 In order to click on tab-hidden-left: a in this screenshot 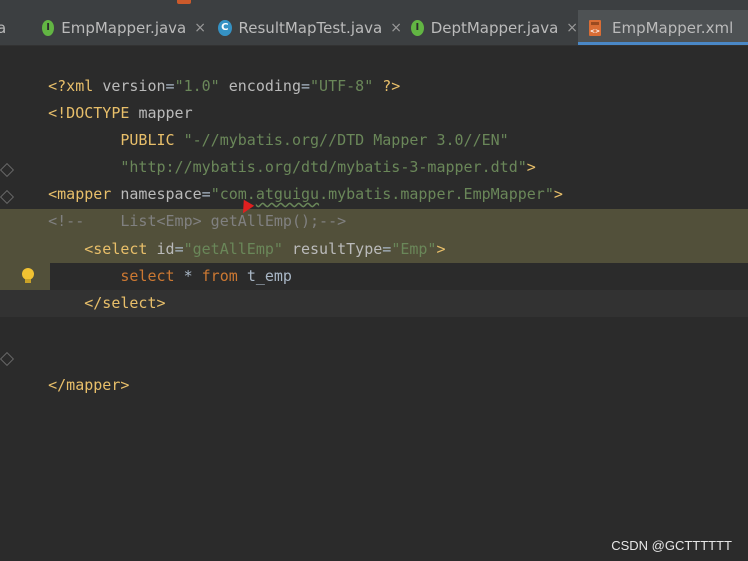, I will do `click(5, 27)`.